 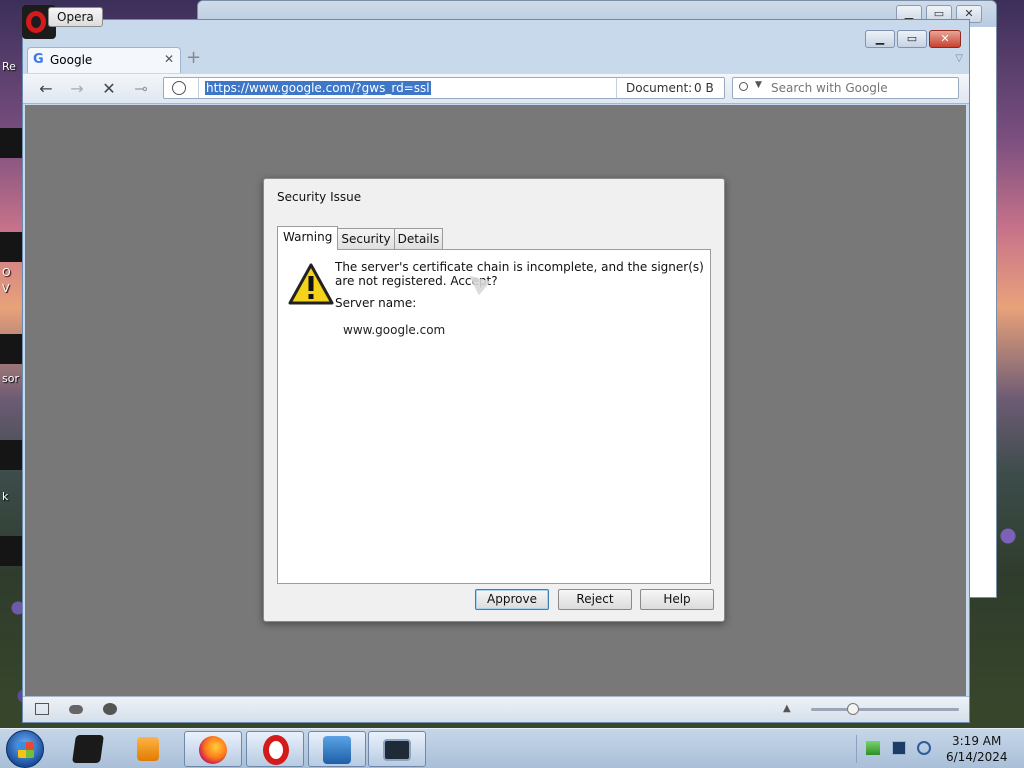 I want to click on maximize-button: ▭, so click(x=912, y=39).